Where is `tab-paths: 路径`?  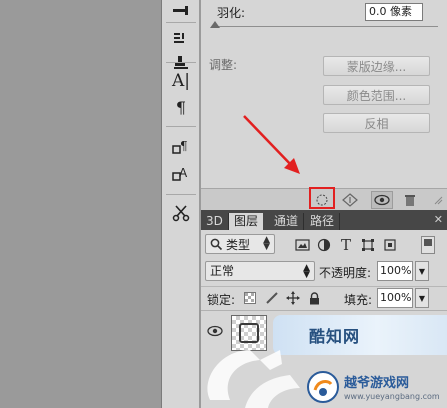 tab-paths: 路径 is located at coordinates (323, 221).